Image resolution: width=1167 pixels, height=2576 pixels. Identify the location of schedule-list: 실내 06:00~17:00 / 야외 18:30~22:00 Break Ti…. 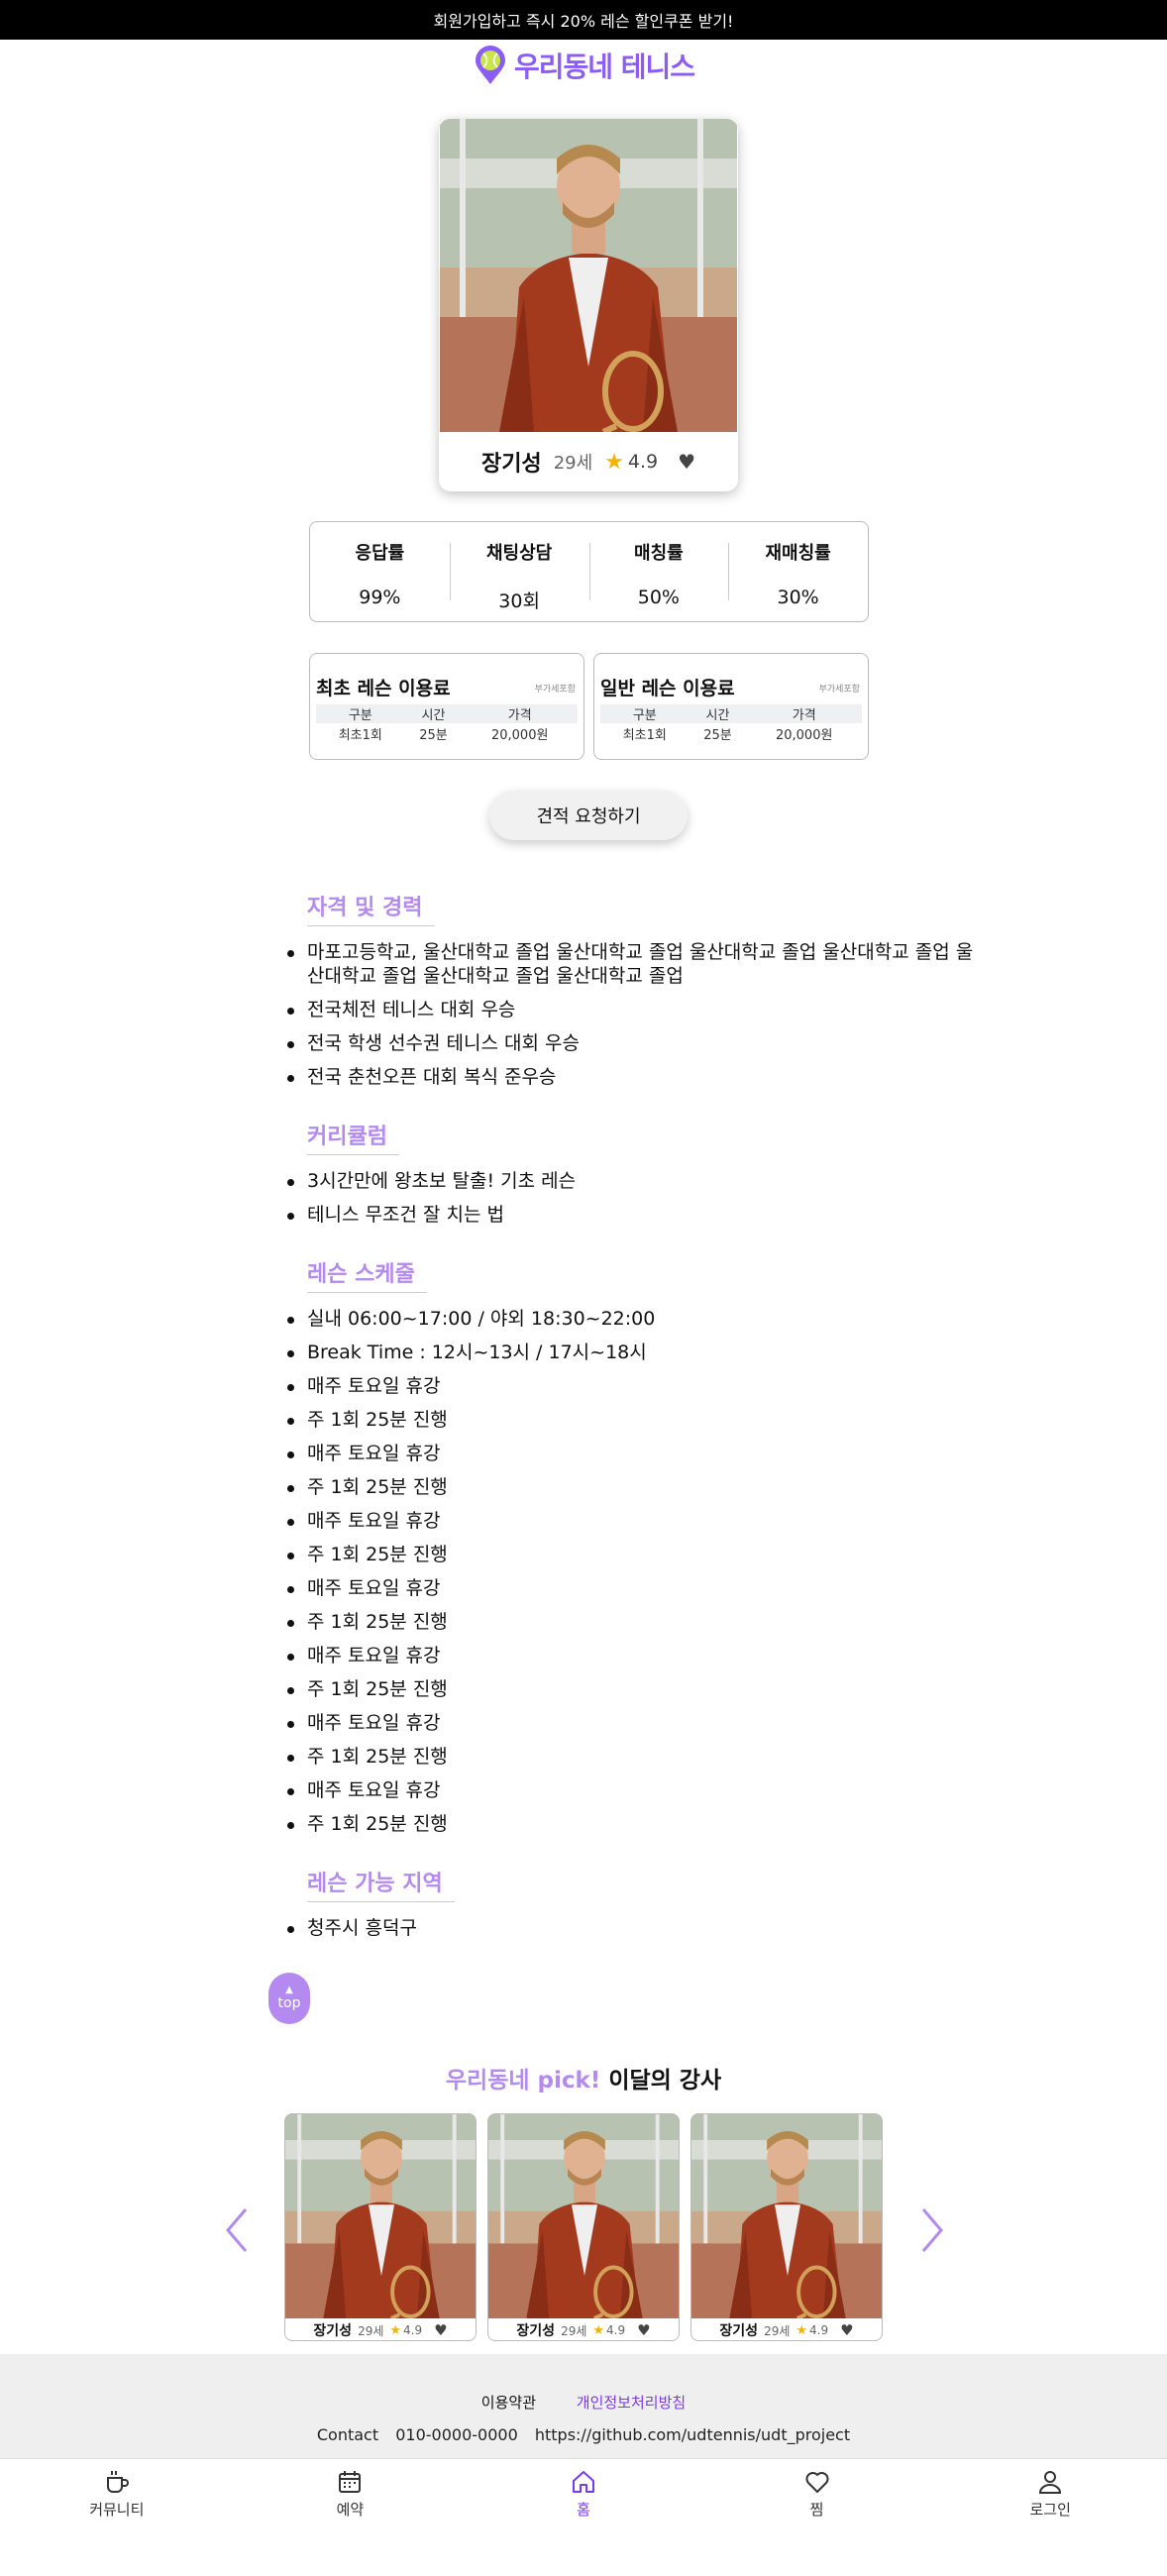
(634, 1571).